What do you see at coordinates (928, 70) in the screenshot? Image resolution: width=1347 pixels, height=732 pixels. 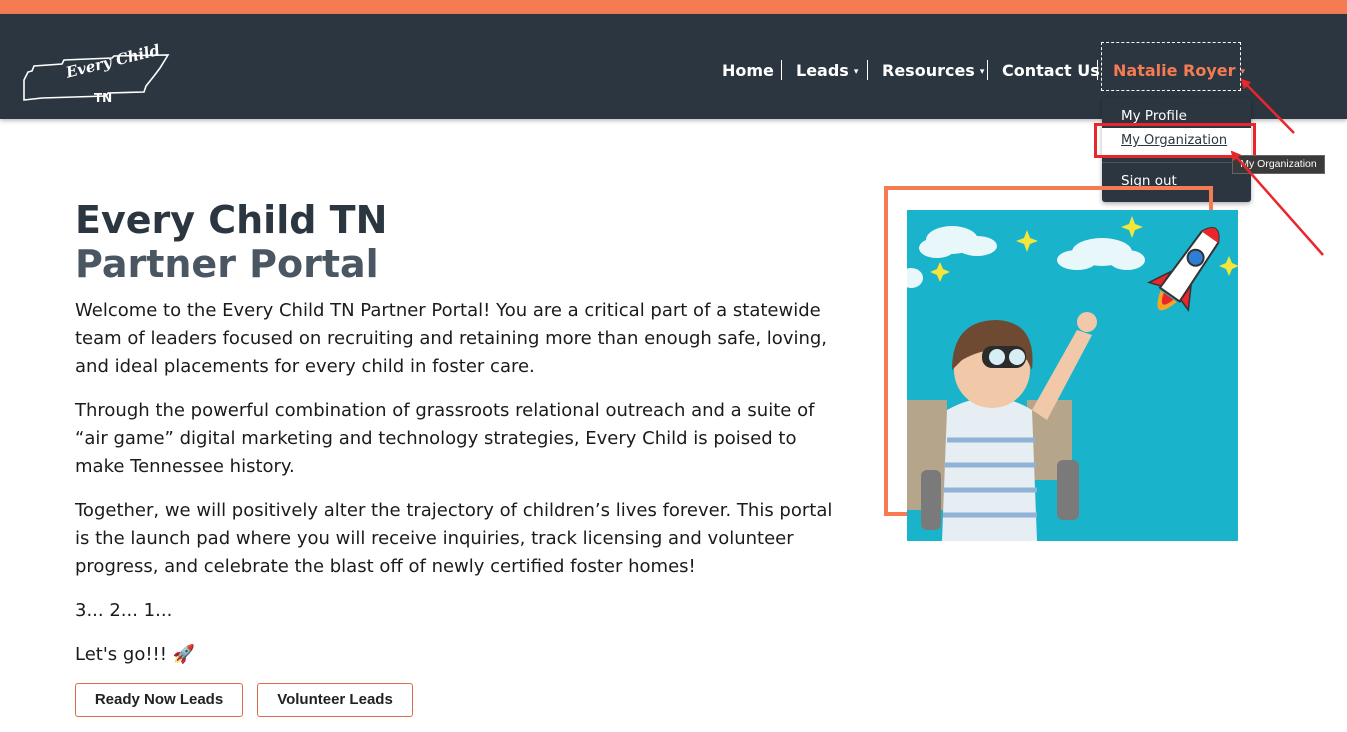 I see `nav-resources-label: Resources` at bounding box center [928, 70].